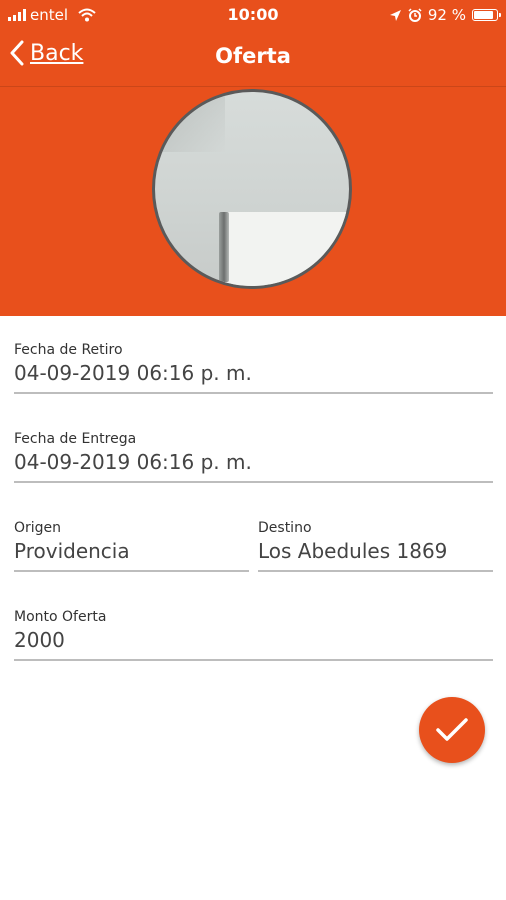  What do you see at coordinates (72, 551) in the screenshot?
I see `origen-value: Providencia` at bounding box center [72, 551].